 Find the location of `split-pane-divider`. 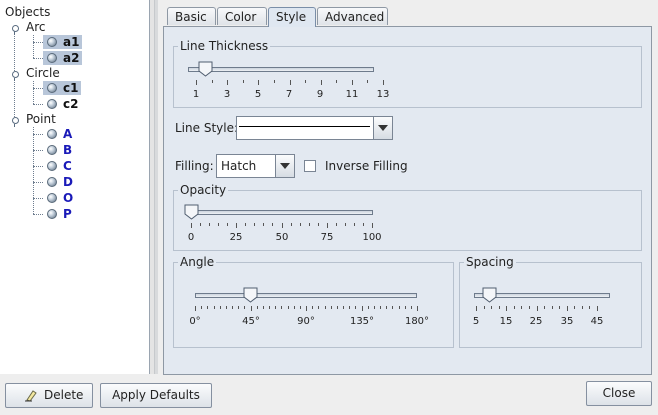

split-pane-divider is located at coordinates (156, 187).